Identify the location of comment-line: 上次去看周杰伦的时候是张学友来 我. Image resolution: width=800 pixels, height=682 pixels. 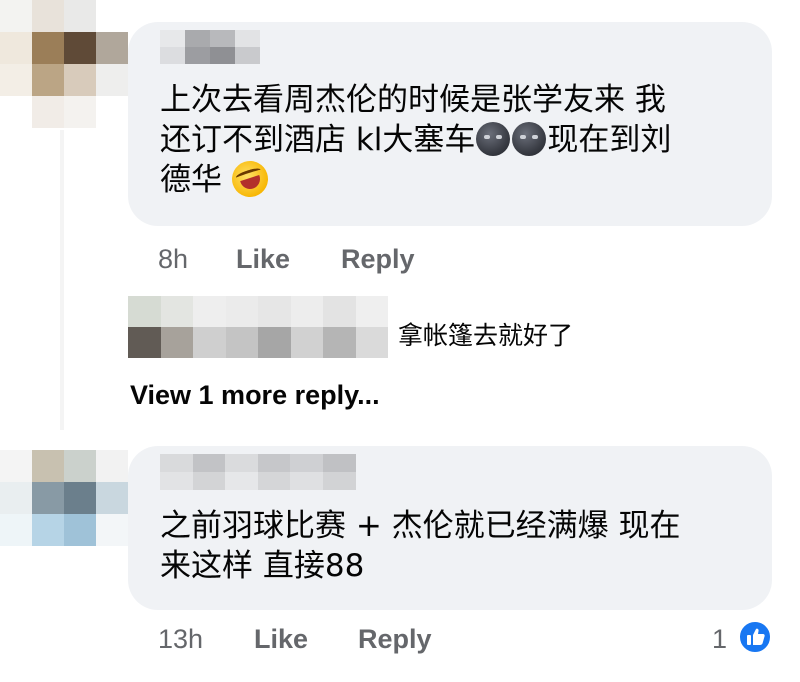
(413, 100).